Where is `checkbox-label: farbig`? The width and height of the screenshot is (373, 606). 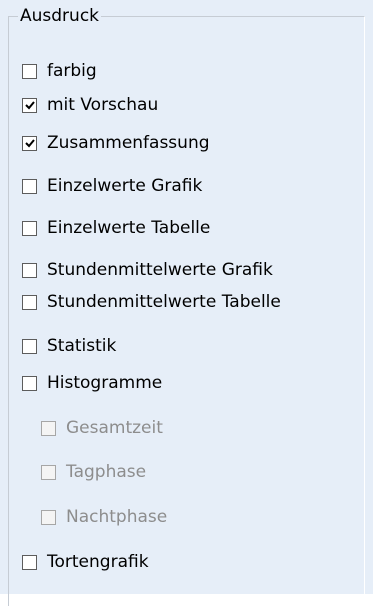
checkbox-label: farbig is located at coordinates (72, 71).